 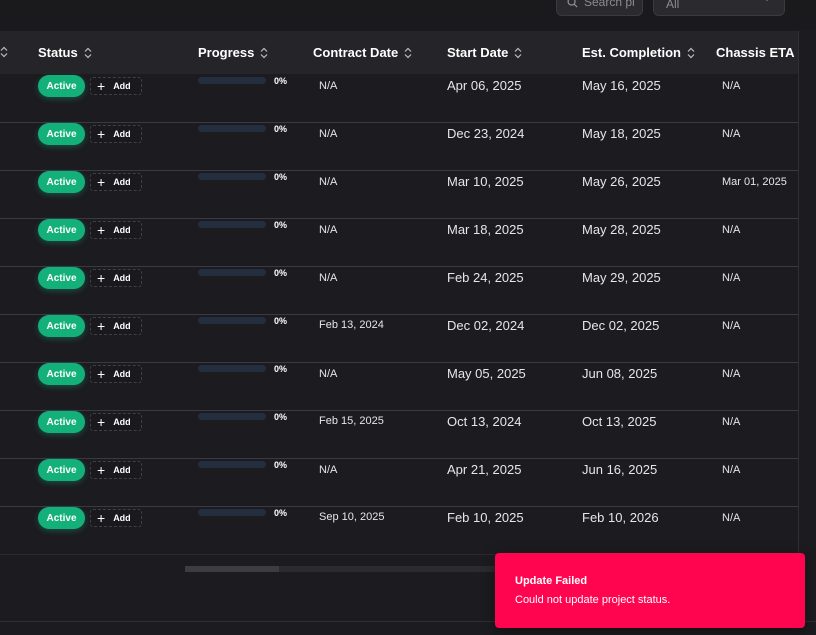 I want to click on start-date-cell: Apr 21, 2025, so click(x=484, y=469).